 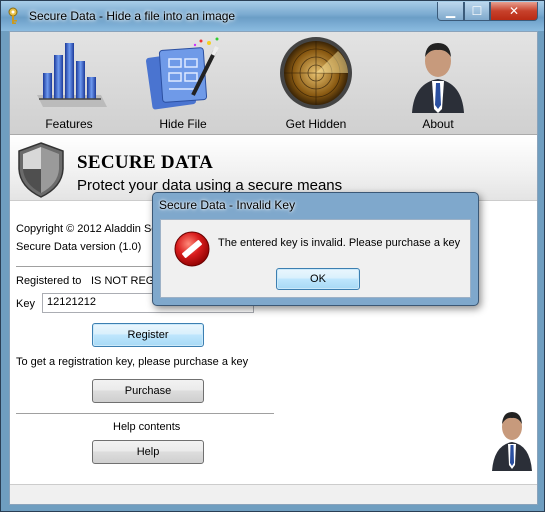 I want to click on help-heading: Help contents, so click(x=147, y=427).